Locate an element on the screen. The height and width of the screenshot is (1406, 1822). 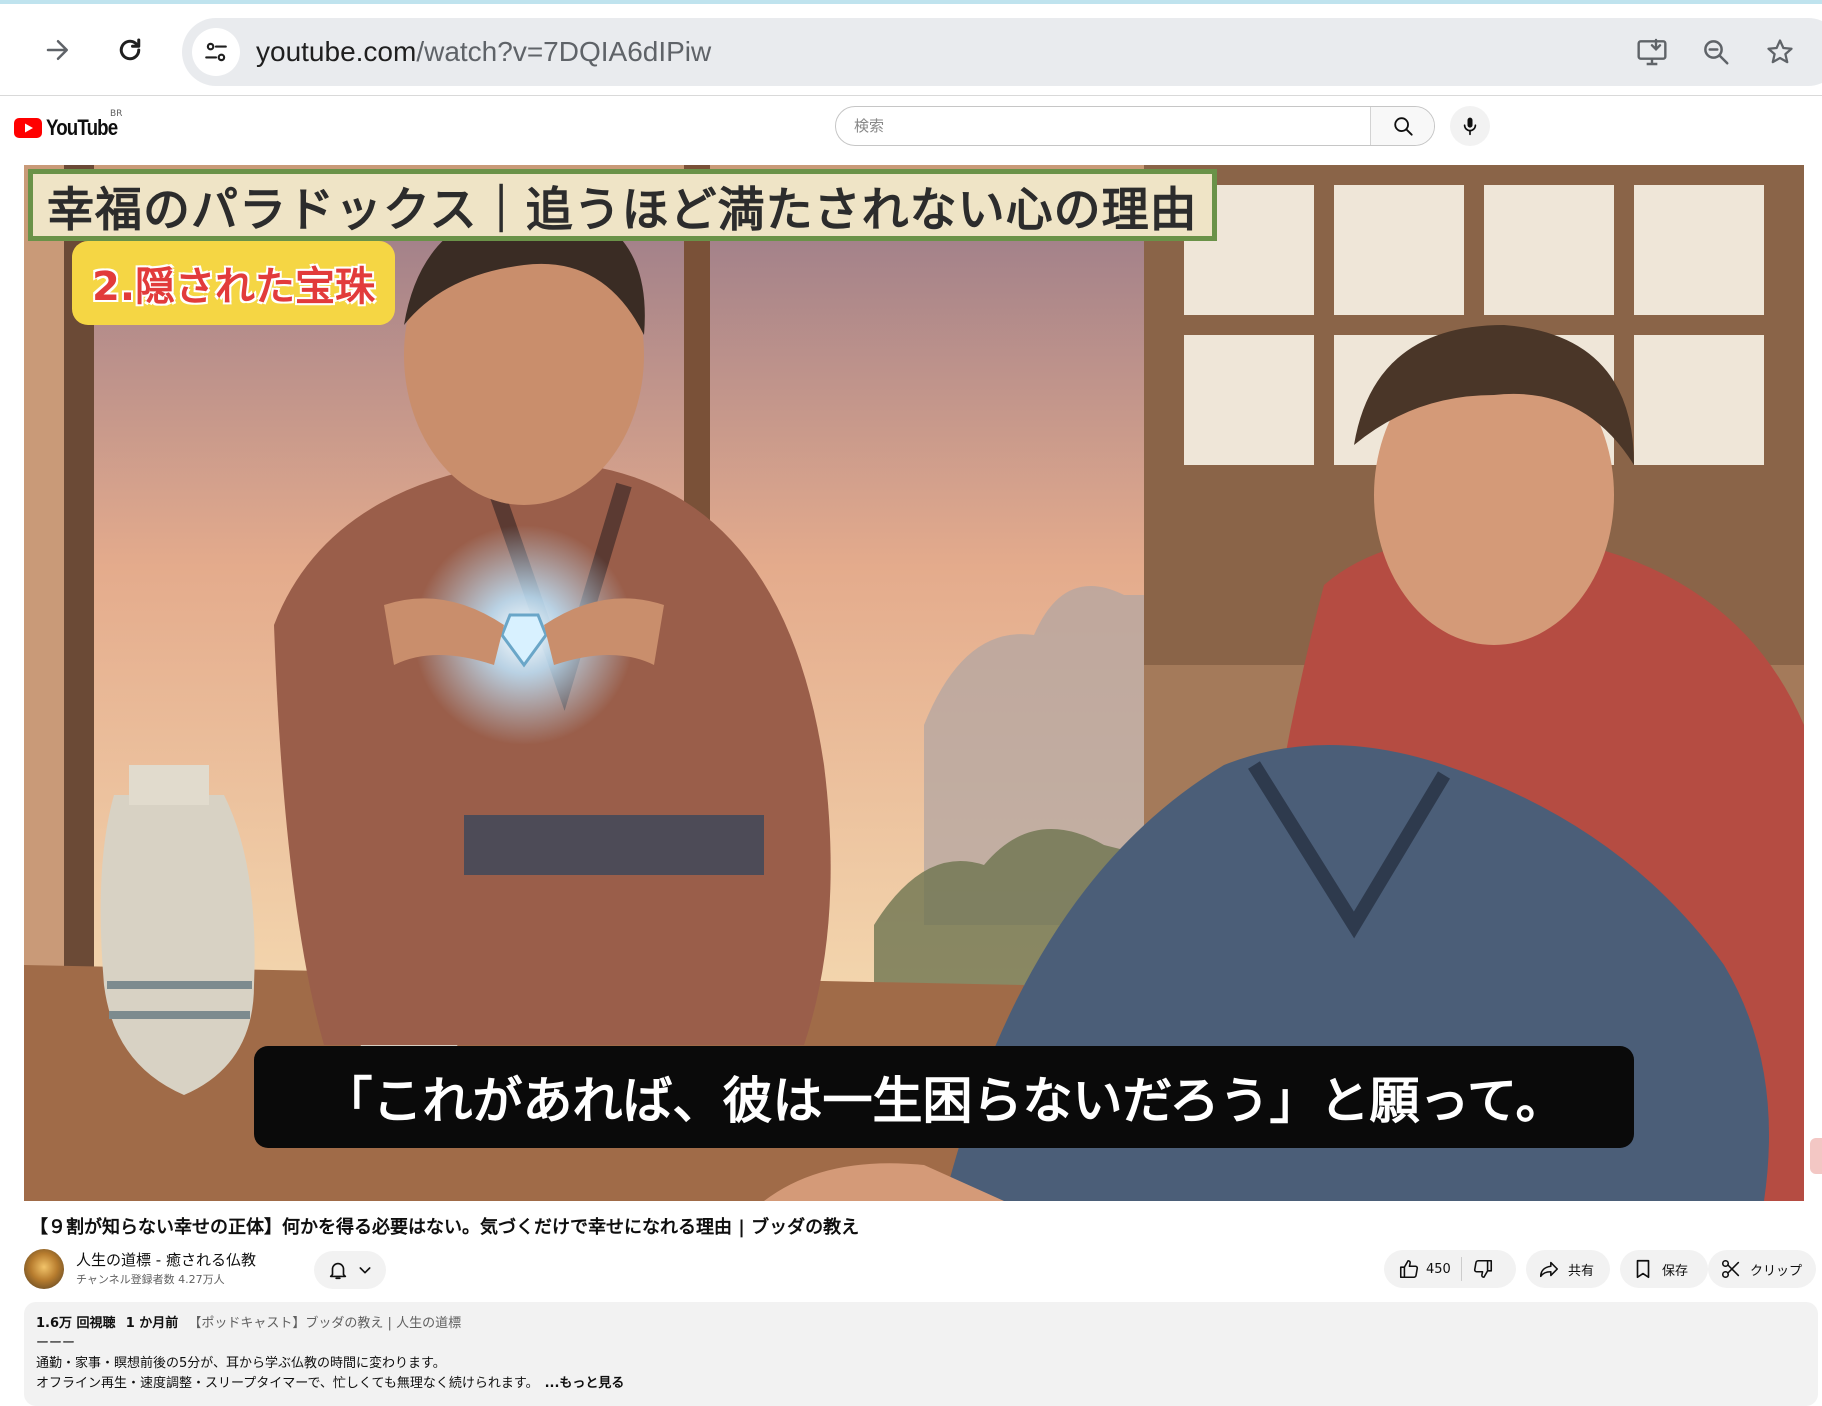
arrow-forward-icon is located at coordinates (57, 50).